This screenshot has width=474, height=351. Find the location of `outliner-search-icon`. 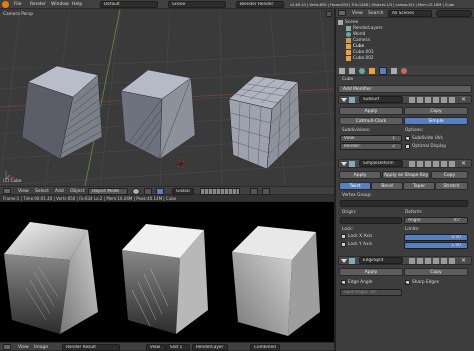

outliner-search-icon is located at coordinates (454, 13).